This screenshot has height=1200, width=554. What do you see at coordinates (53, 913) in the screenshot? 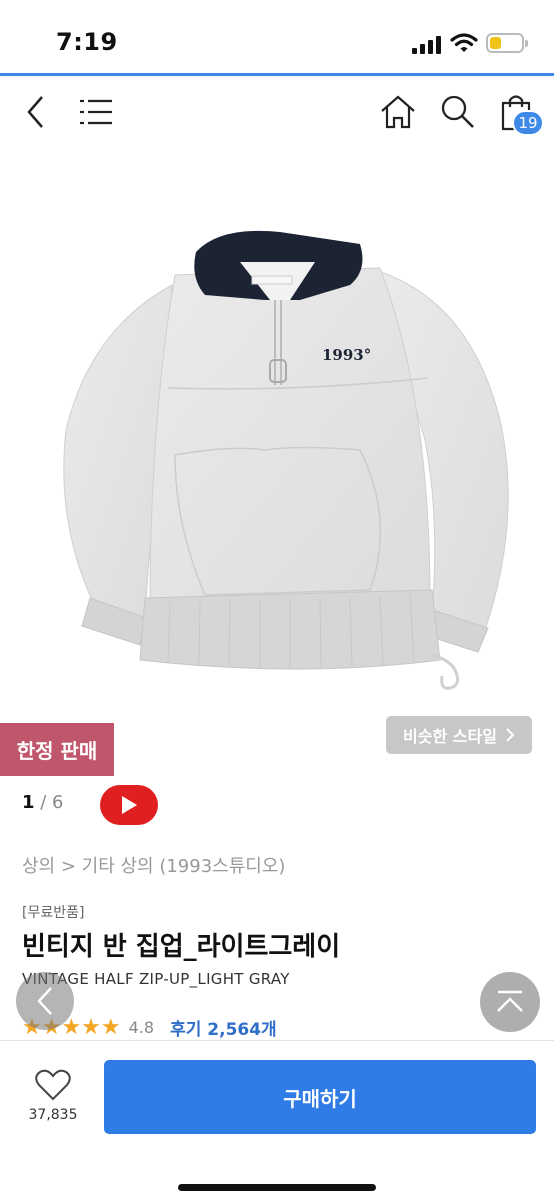
I see `free-return-tag: [무료반품]` at bounding box center [53, 913].